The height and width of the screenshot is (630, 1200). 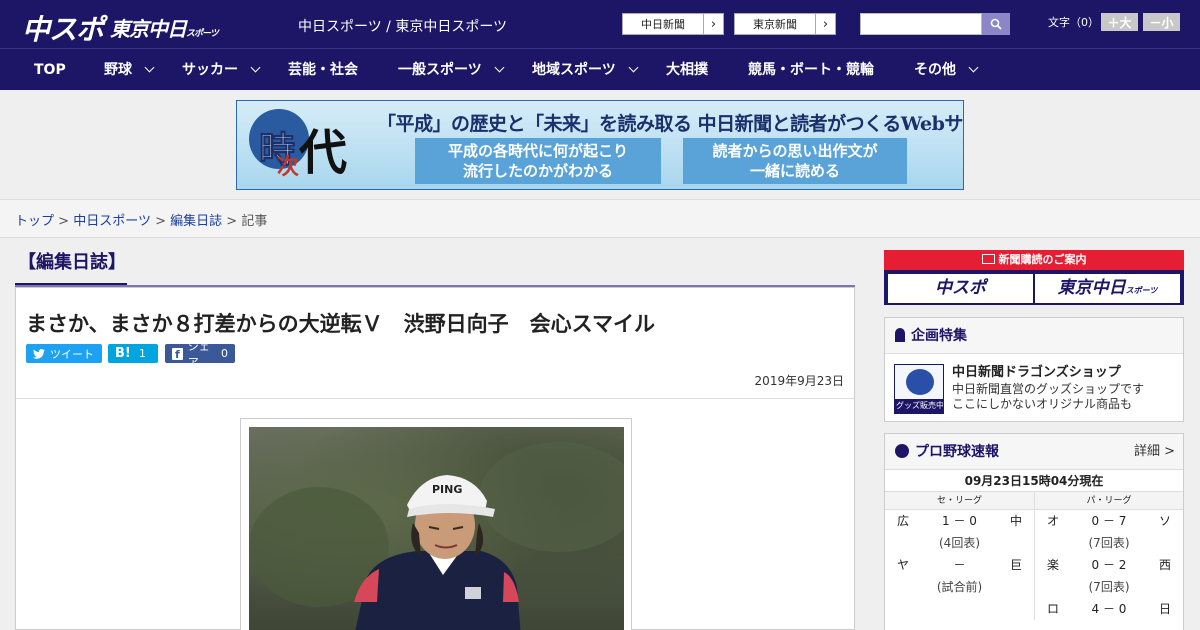 I want to click on banner-box-1-line: 平成の各時代に何が起こり, so click(x=537, y=151).